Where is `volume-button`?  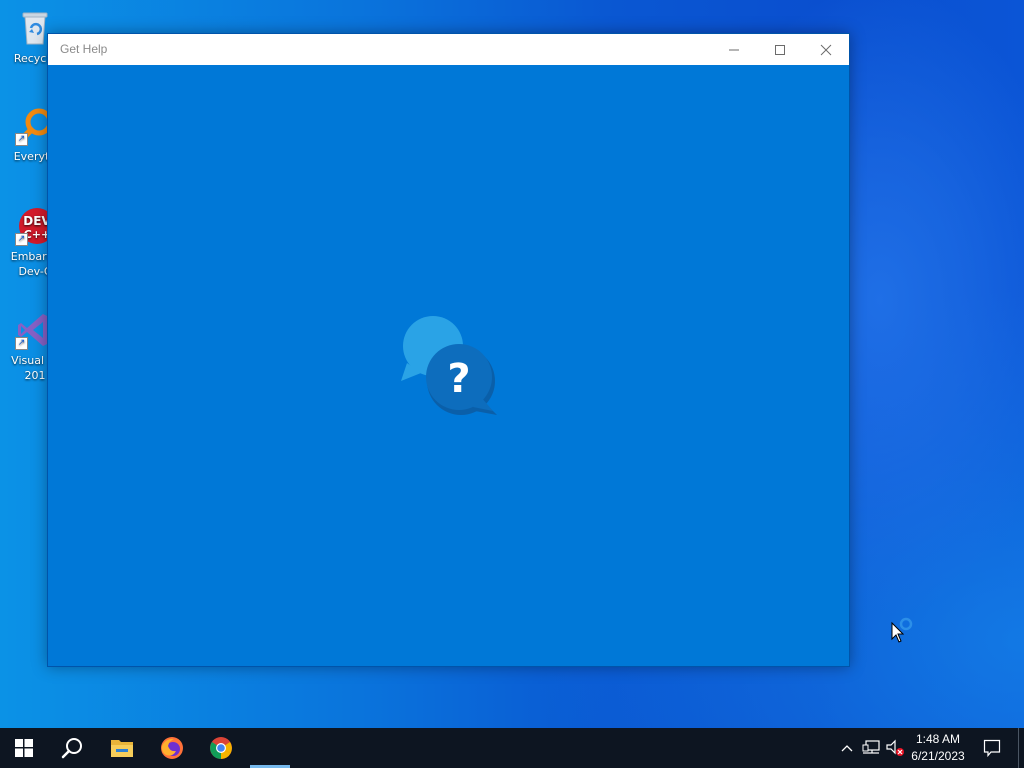
volume-button is located at coordinates (895, 748).